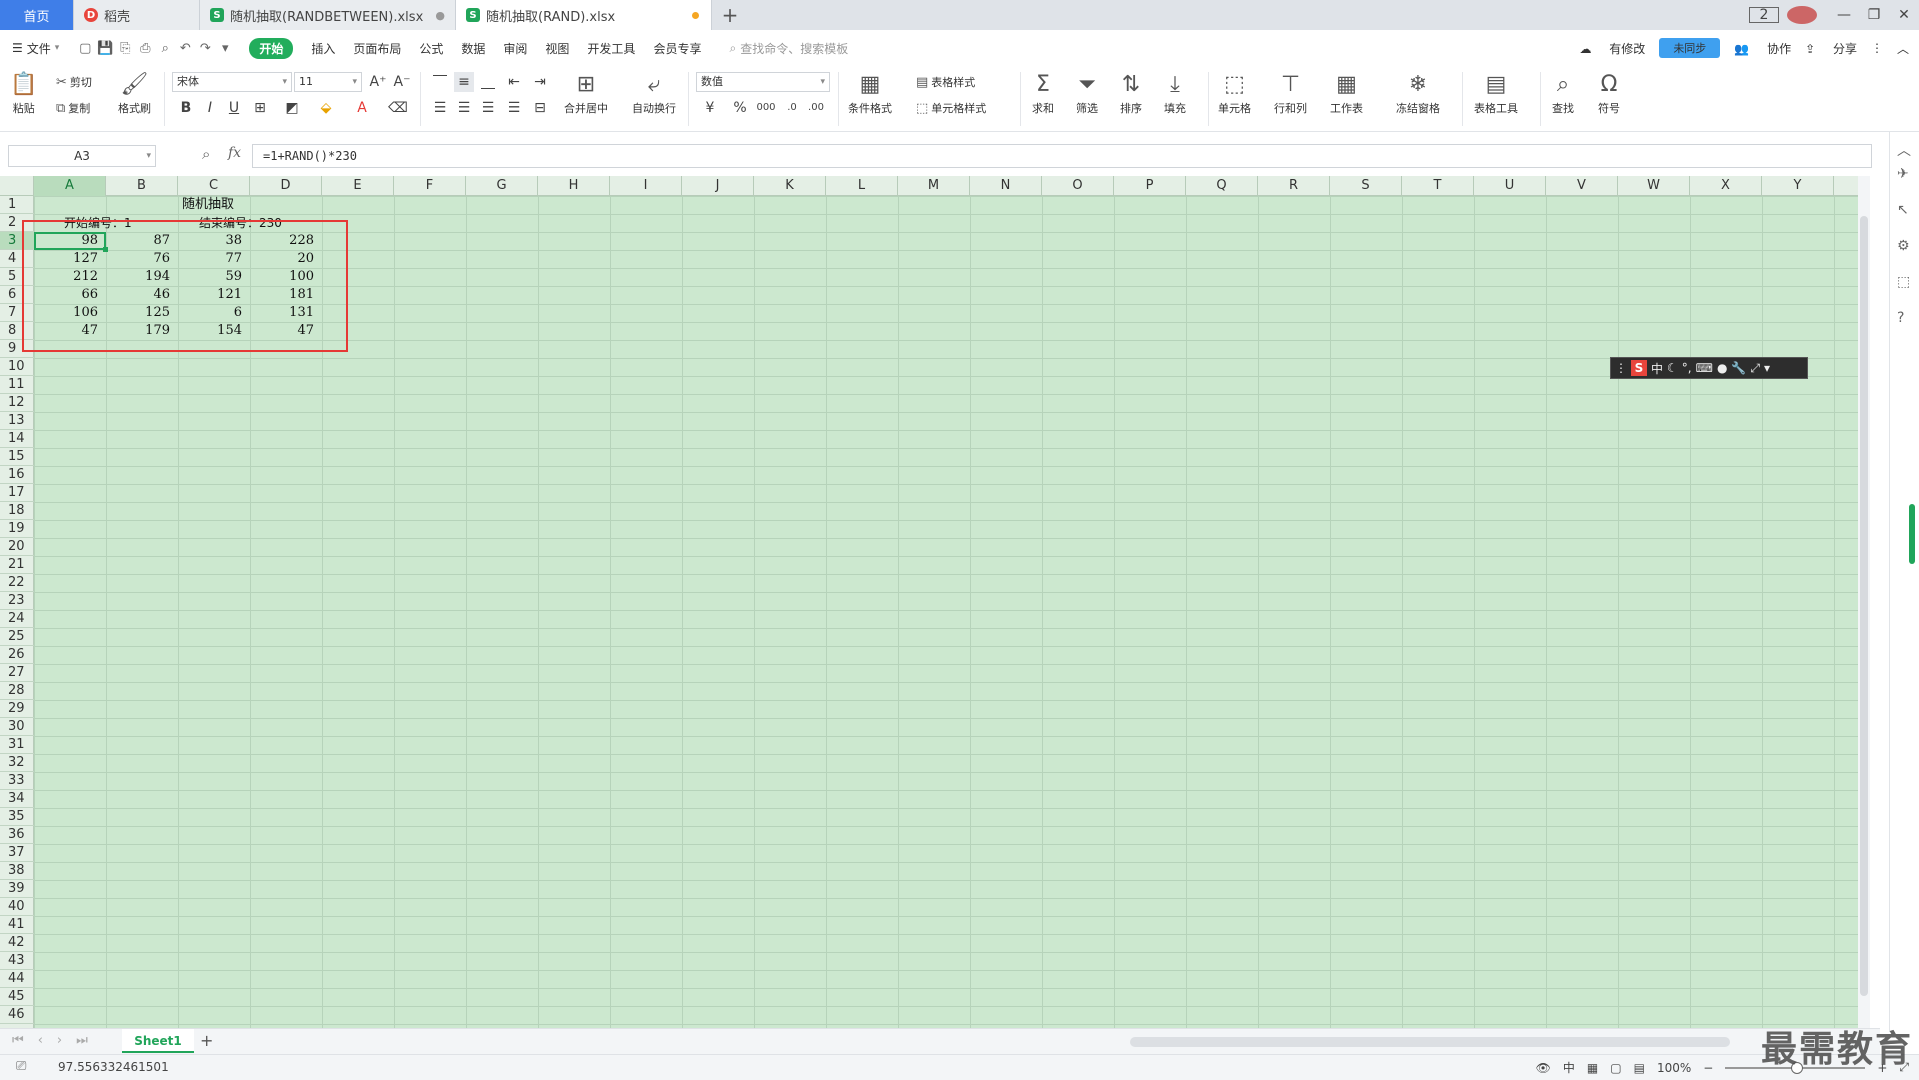  What do you see at coordinates (763, 82) in the screenshot?
I see `number-format-select: 数值` at bounding box center [763, 82].